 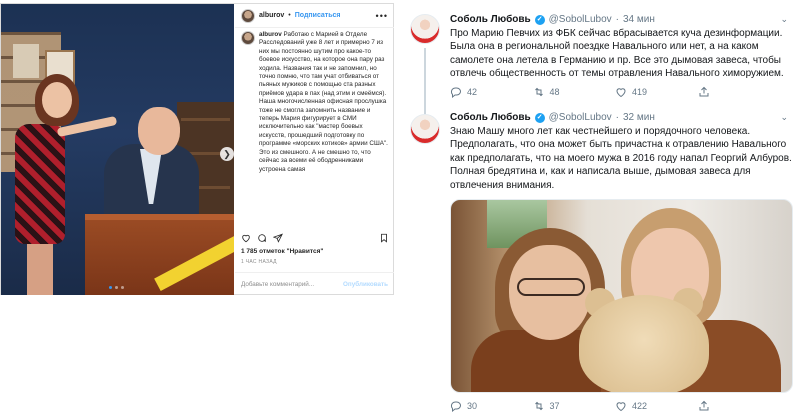 I want to click on publish-button: Опубликовать, so click(x=365, y=284).